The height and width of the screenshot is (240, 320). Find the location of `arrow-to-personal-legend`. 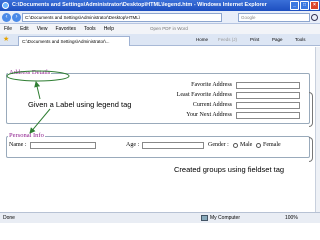

arrow-to-personal-legend is located at coordinates (40, 121).